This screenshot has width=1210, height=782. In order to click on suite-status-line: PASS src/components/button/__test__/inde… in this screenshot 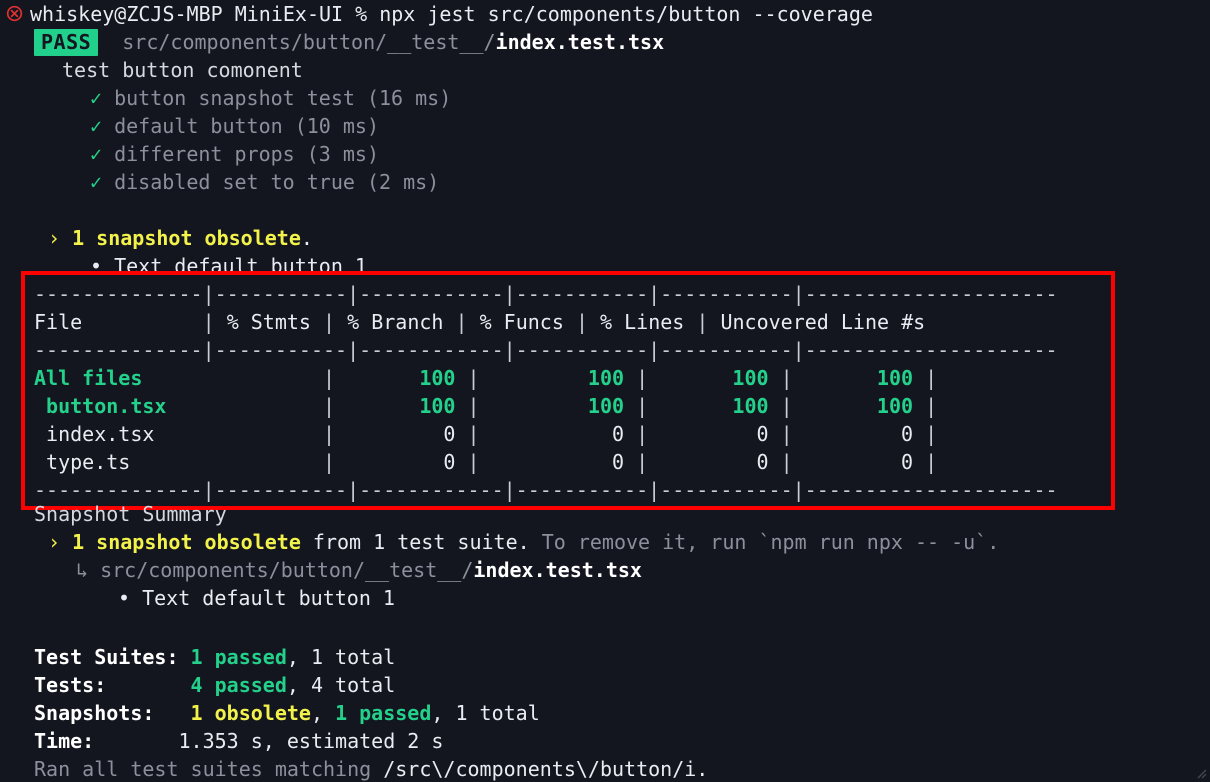, I will do `click(605, 42)`.